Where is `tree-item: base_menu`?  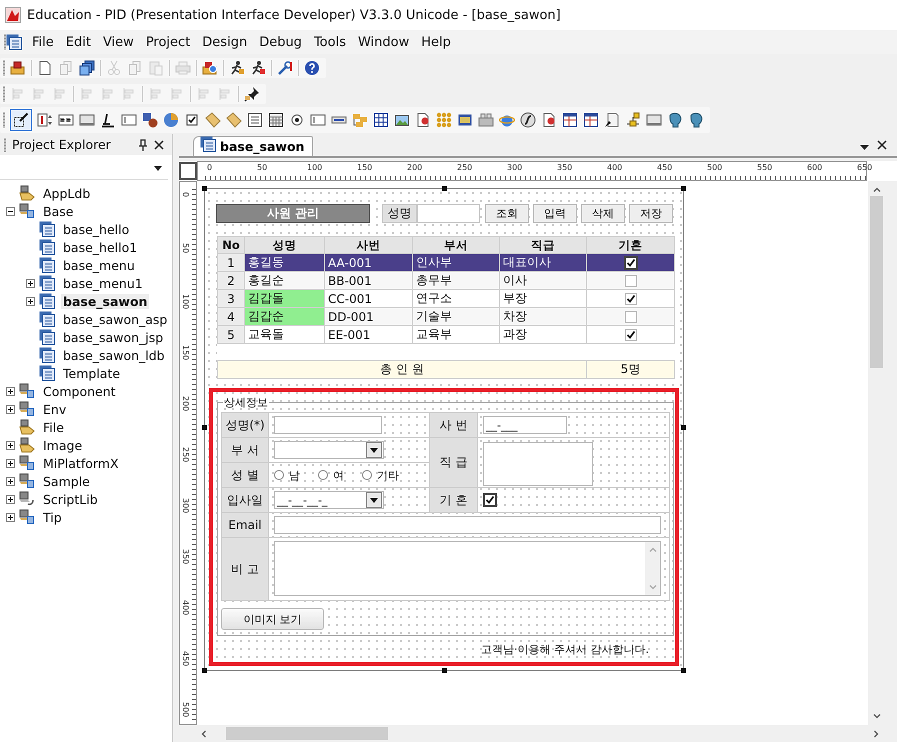 tree-item: base_menu is located at coordinates (99, 265).